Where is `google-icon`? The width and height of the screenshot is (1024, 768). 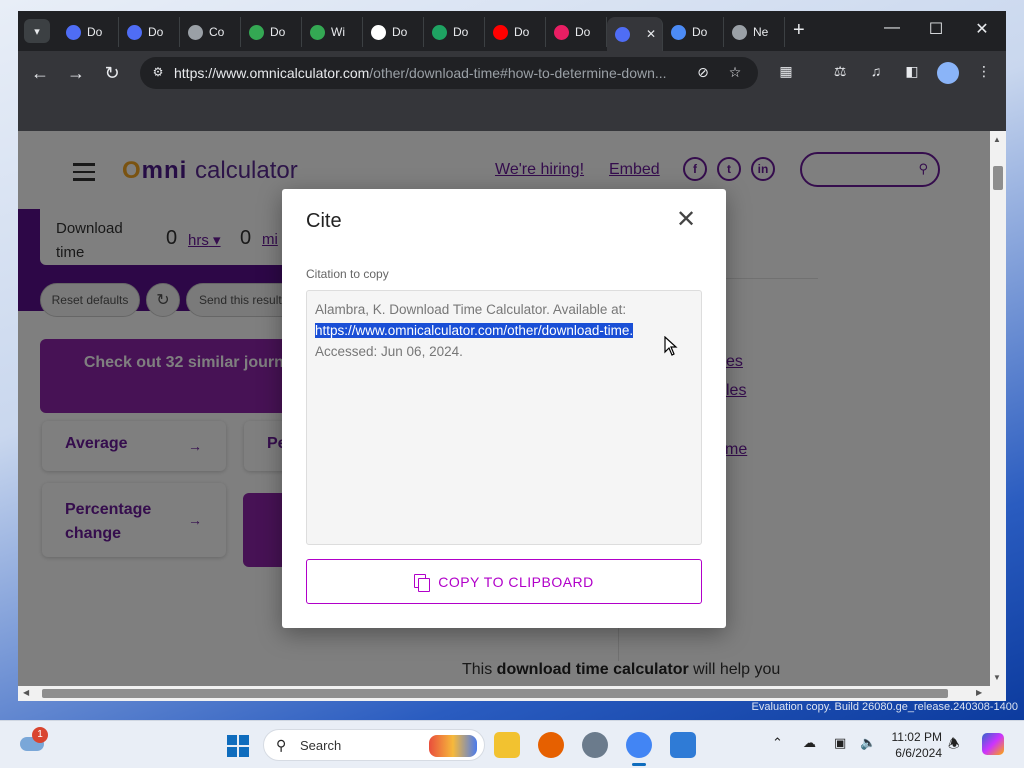 google-icon is located at coordinates (378, 32).